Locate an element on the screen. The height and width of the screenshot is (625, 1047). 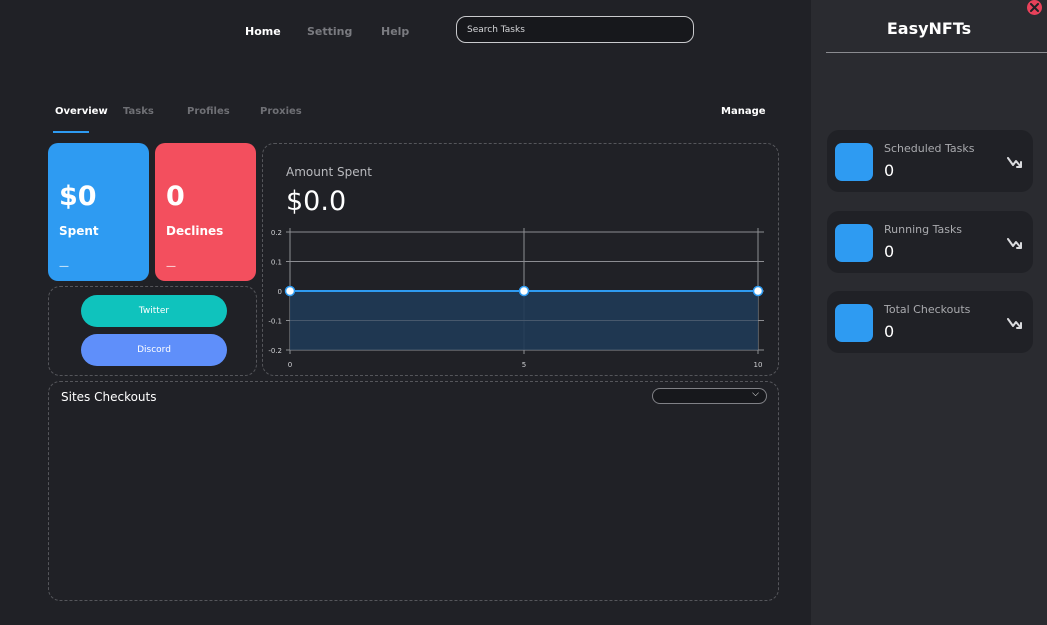
brand-divider is located at coordinates (936, 52).